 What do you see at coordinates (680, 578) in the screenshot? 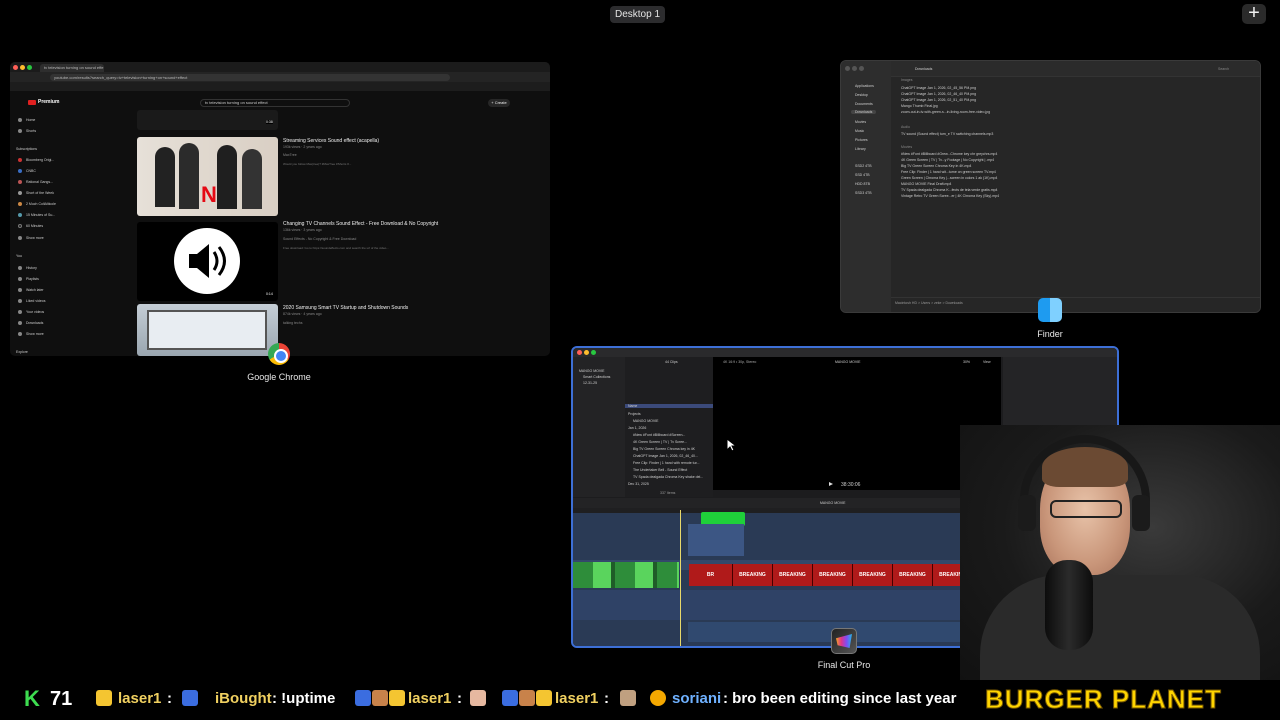
I see `playhead` at bounding box center [680, 578].